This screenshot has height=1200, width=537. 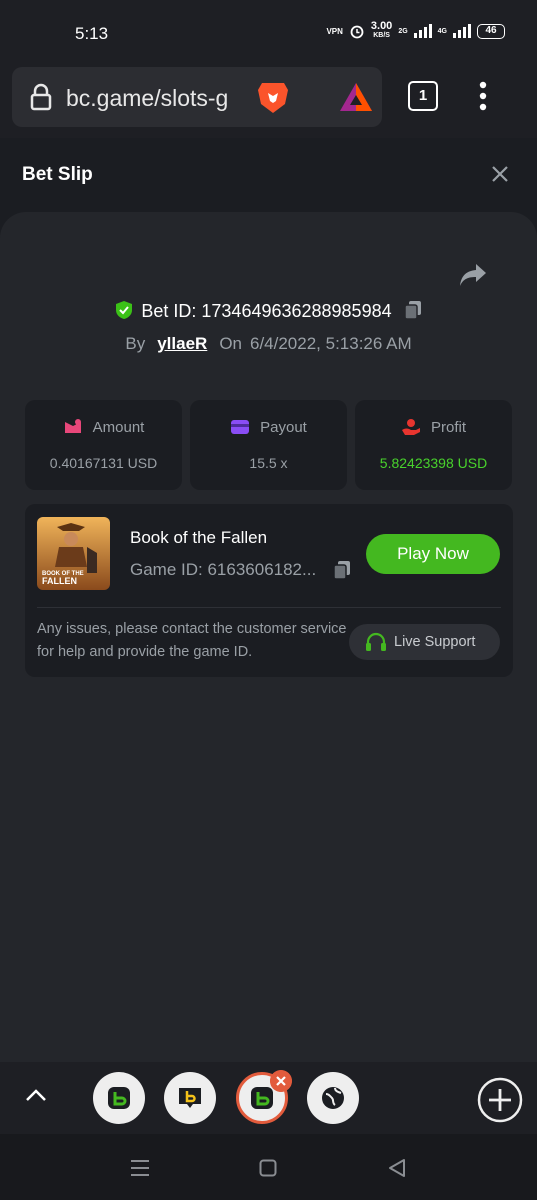 What do you see at coordinates (433, 554) in the screenshot?
I see `play-now-button: Play Now` at bounding box center [433, 554].